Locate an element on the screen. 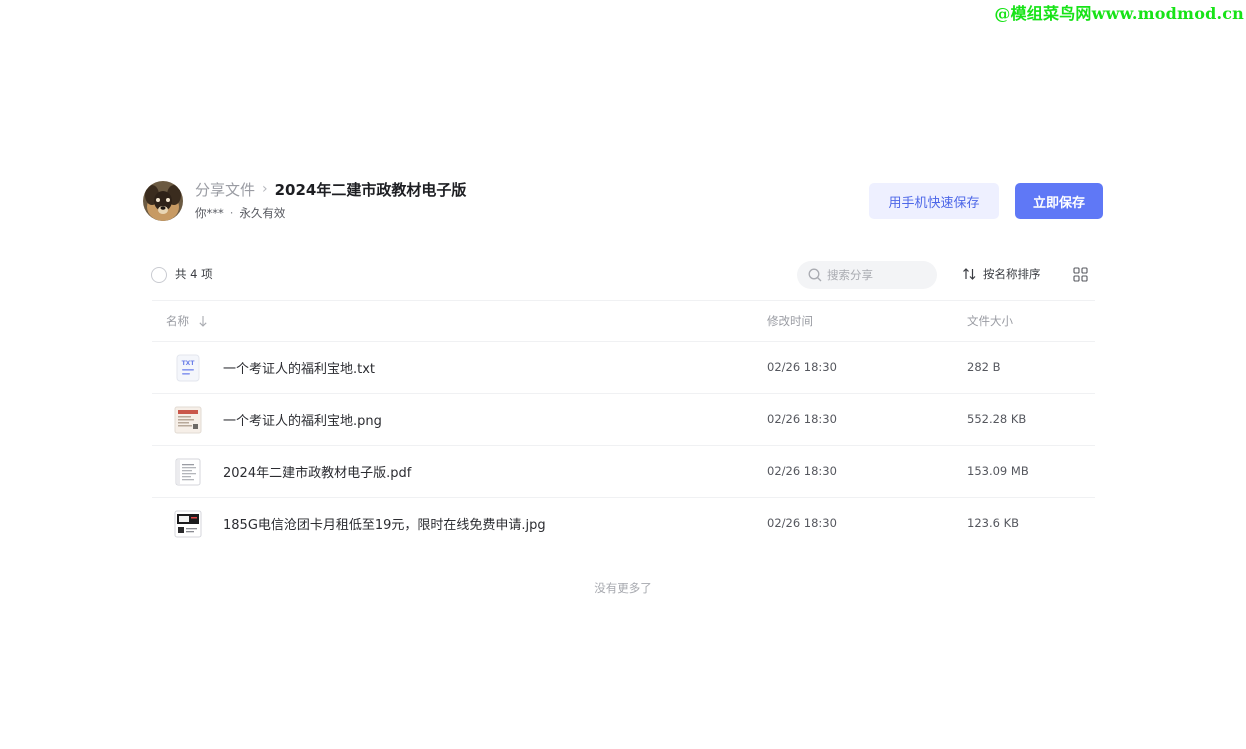 Image resolution: width=1246 pixels, height=749 pixels. file-size: 282 B is located at coordinates (984, 367).